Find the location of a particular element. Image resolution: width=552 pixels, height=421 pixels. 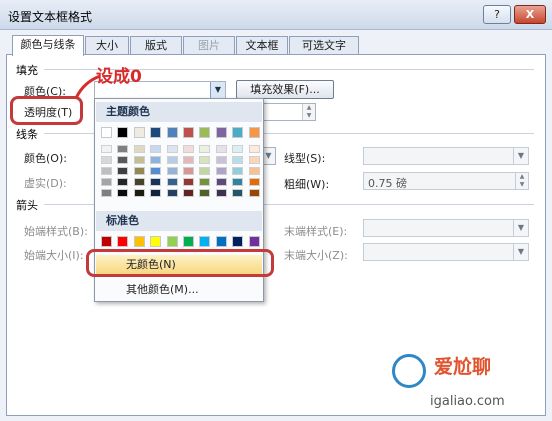

transparency-spinner: ▲ ▼ is located at coordinates (289, 112).